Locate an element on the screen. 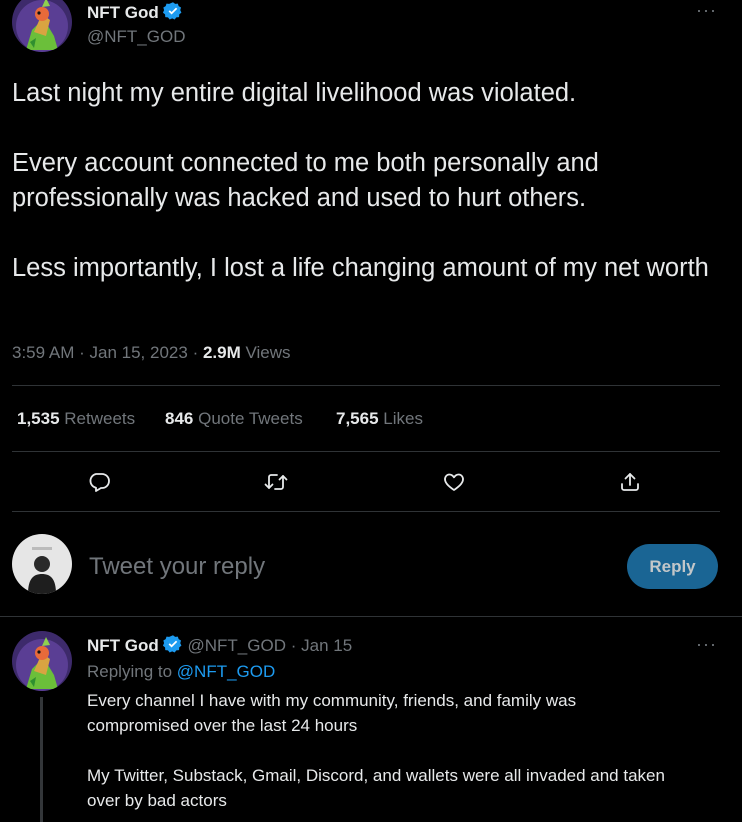  likes-count: 7,565 is located at coordinates (357, 418).